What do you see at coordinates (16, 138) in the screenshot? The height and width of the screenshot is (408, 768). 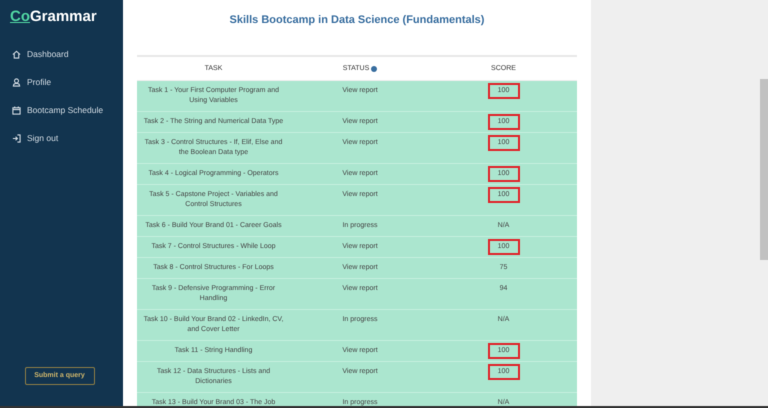 I see `sign-in-arrow-icon` at bounding box center [16, 138].